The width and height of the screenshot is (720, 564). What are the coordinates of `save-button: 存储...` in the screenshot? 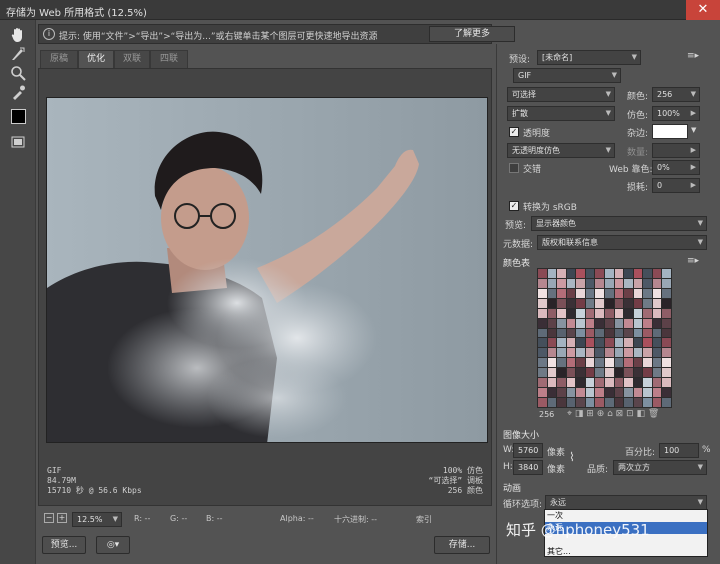 It's located at (462, 545).